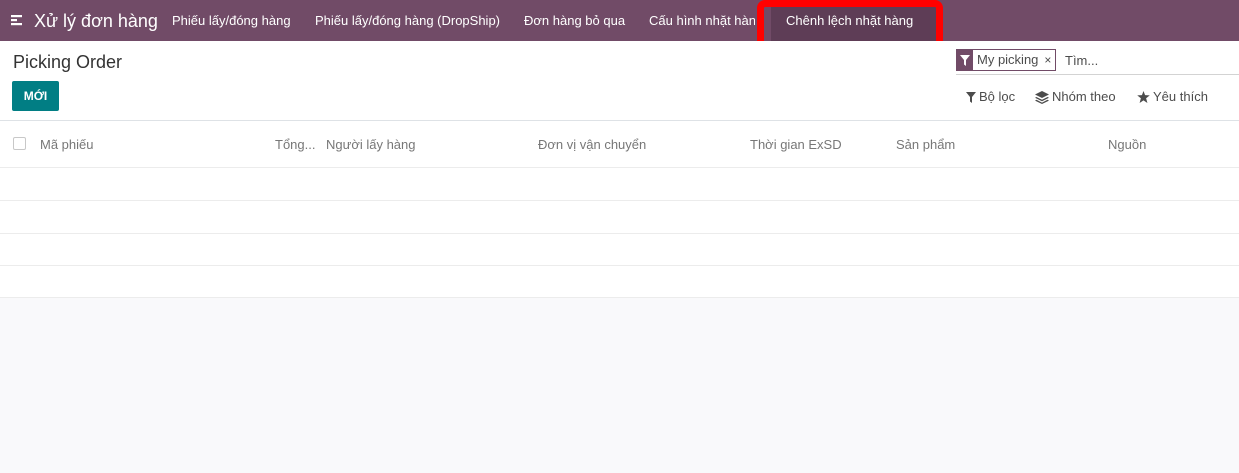 Image resolution: width=1239 pixels, height=473 pixels. What do you see at coordinates (1084, 96) in the screenshot?
I see `group-by-button-label: Nhóm theo` at bounding box center [1084, 96].